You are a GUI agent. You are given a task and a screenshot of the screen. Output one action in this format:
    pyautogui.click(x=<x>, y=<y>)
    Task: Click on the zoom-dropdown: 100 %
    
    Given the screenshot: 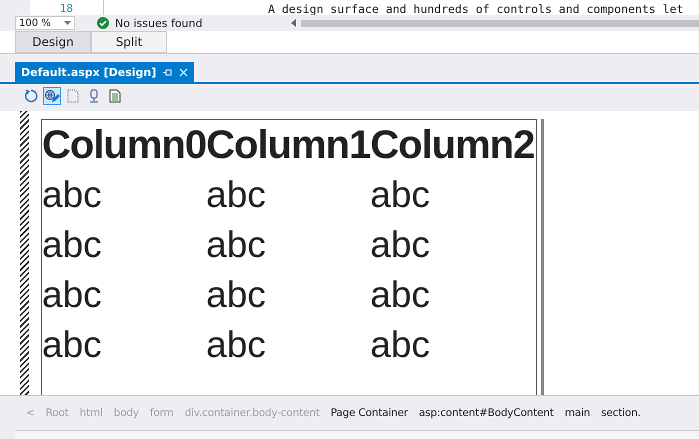 What is the action you would take?
    pyautogui.click(x=45, y=23)
    